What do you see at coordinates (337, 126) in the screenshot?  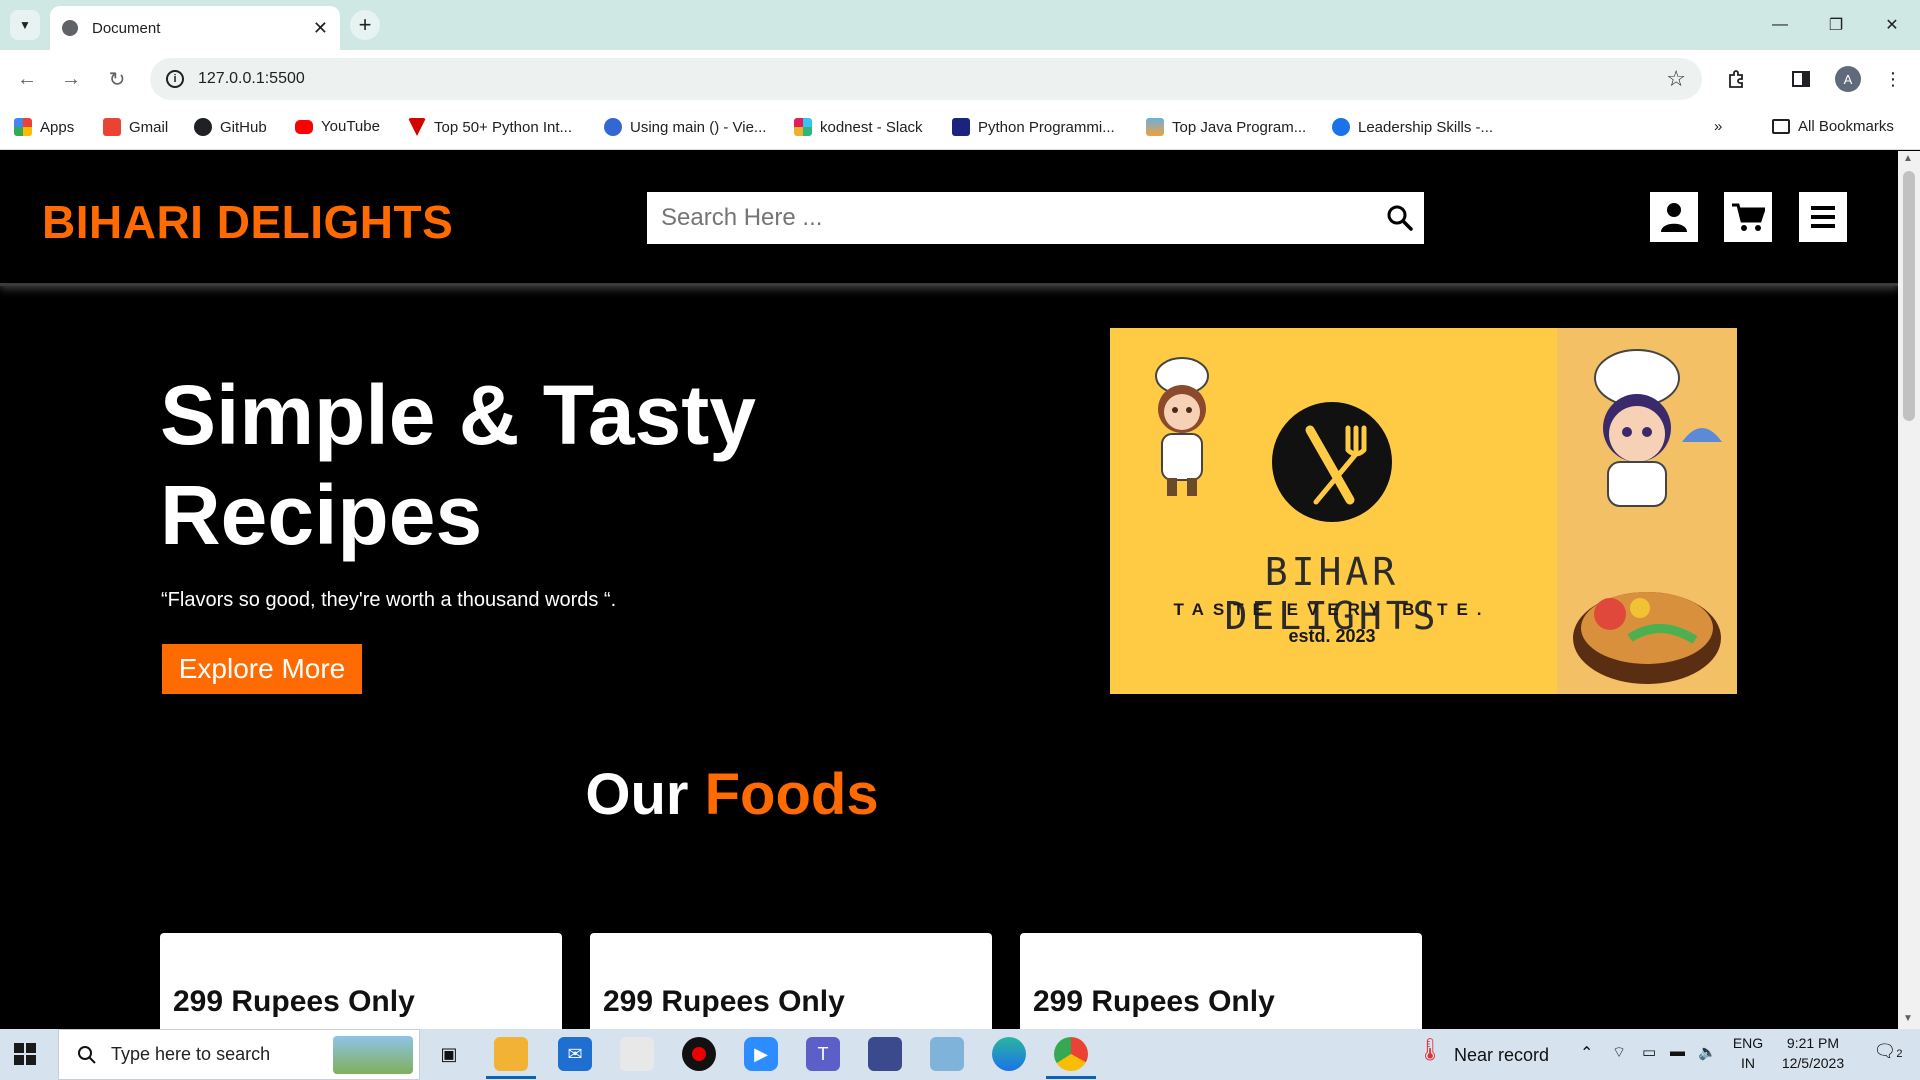 I see `bookmark-youtube: YouTube` at bounding box center [337, 126].